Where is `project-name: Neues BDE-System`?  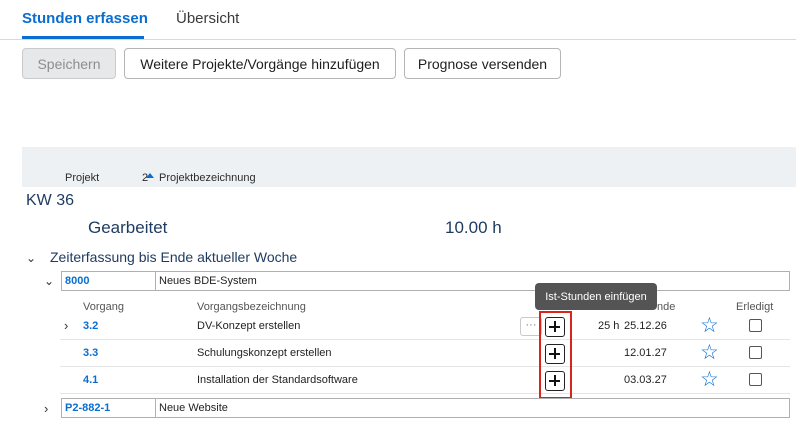 project-name: Neues BDE-System is located at coordinates (208, 281).